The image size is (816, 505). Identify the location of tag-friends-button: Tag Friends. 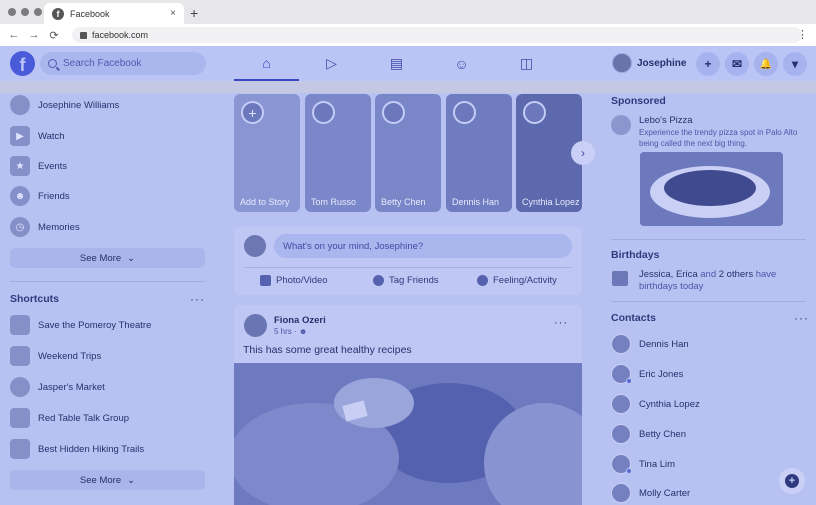
(406, 280).